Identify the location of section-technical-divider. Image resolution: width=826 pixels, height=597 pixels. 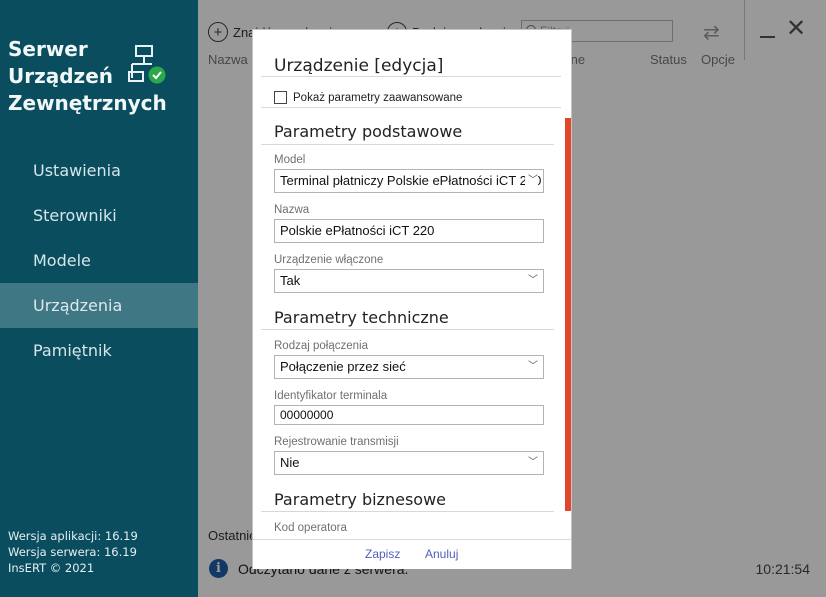
(407, 329).